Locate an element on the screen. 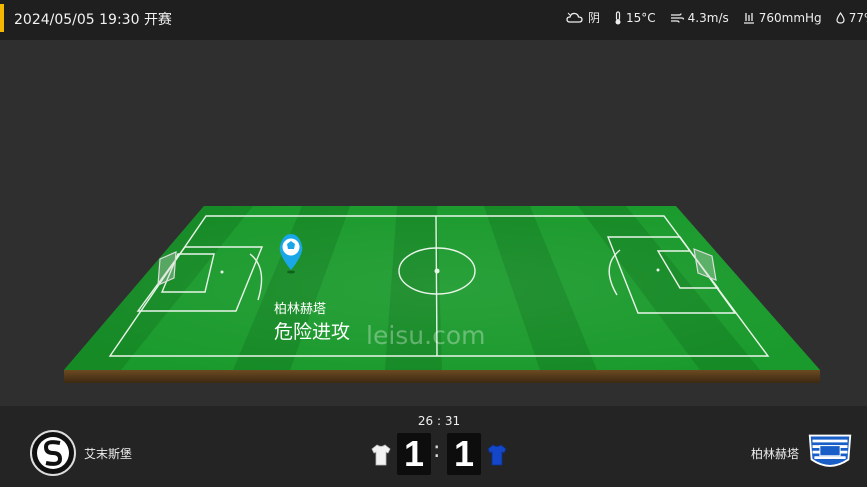 The width and height of the screenshot is (867, 487). weather-info: 阴 15°C 4.3m/s 760mmHg 77% is located at coordinates (716, 17).